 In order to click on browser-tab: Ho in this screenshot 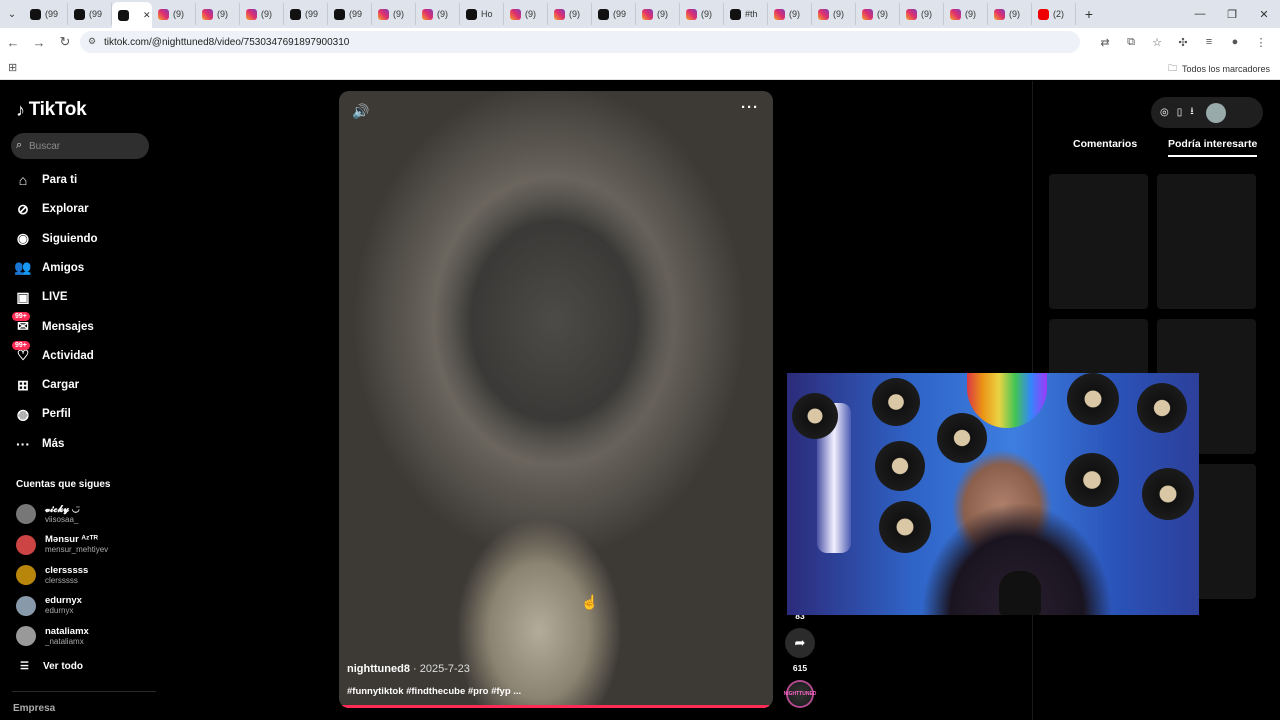, I will do `click(482, 14)`.